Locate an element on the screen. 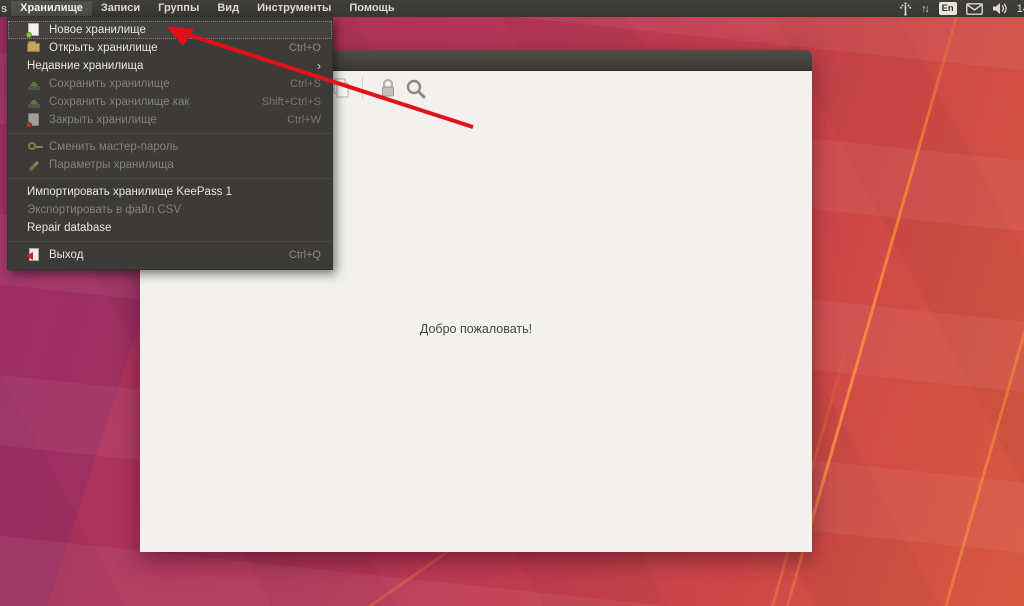  menu-item-change-master-key: Сменить мастер-пароль is located at coordinates (170, 147).